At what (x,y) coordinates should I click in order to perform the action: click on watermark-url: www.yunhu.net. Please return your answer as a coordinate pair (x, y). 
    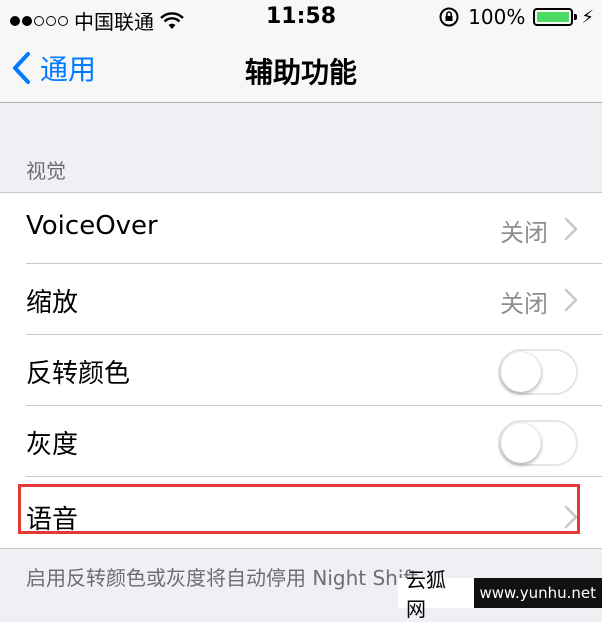
    Looking at the image, I should click on (537, 593).